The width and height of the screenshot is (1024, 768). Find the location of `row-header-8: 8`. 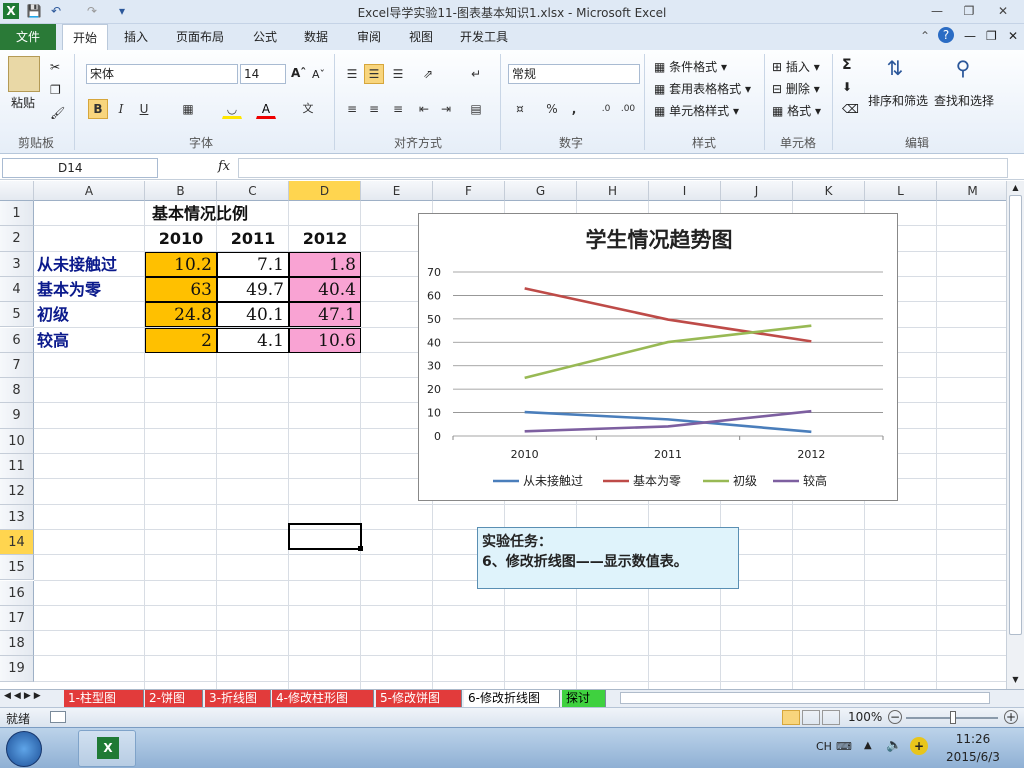

row-header-8: 8 is located at coordinates (17, 391).